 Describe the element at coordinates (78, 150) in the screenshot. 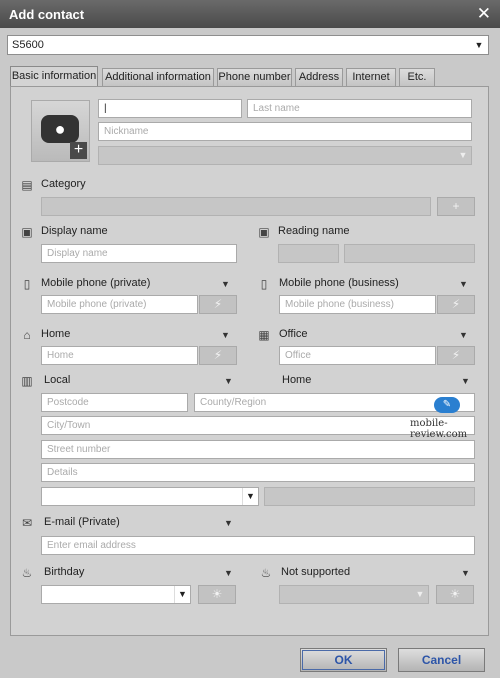

I see `add-photo-icon: +` at that location.